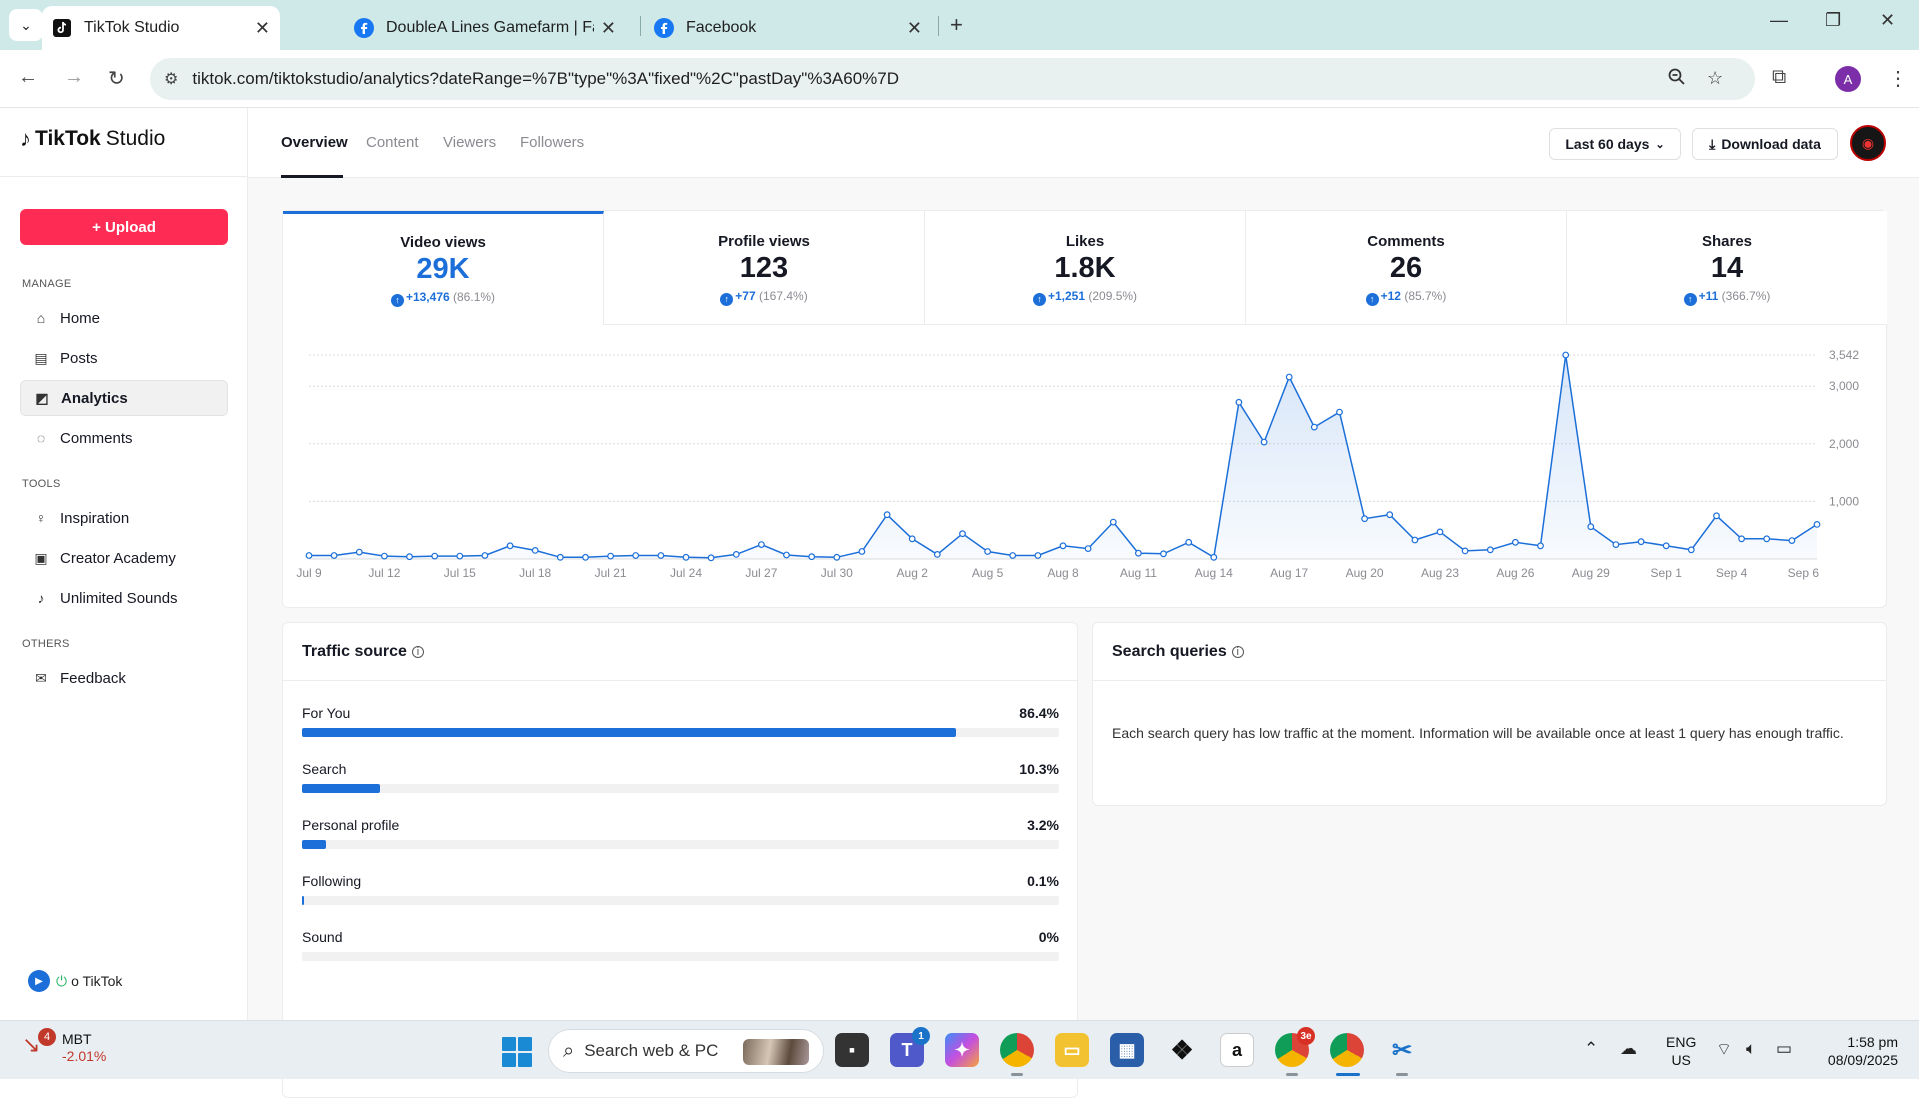  I want to click on metric-profile-views: Profile views 123 ↑ +77 (167.4%), so click(764, 268).